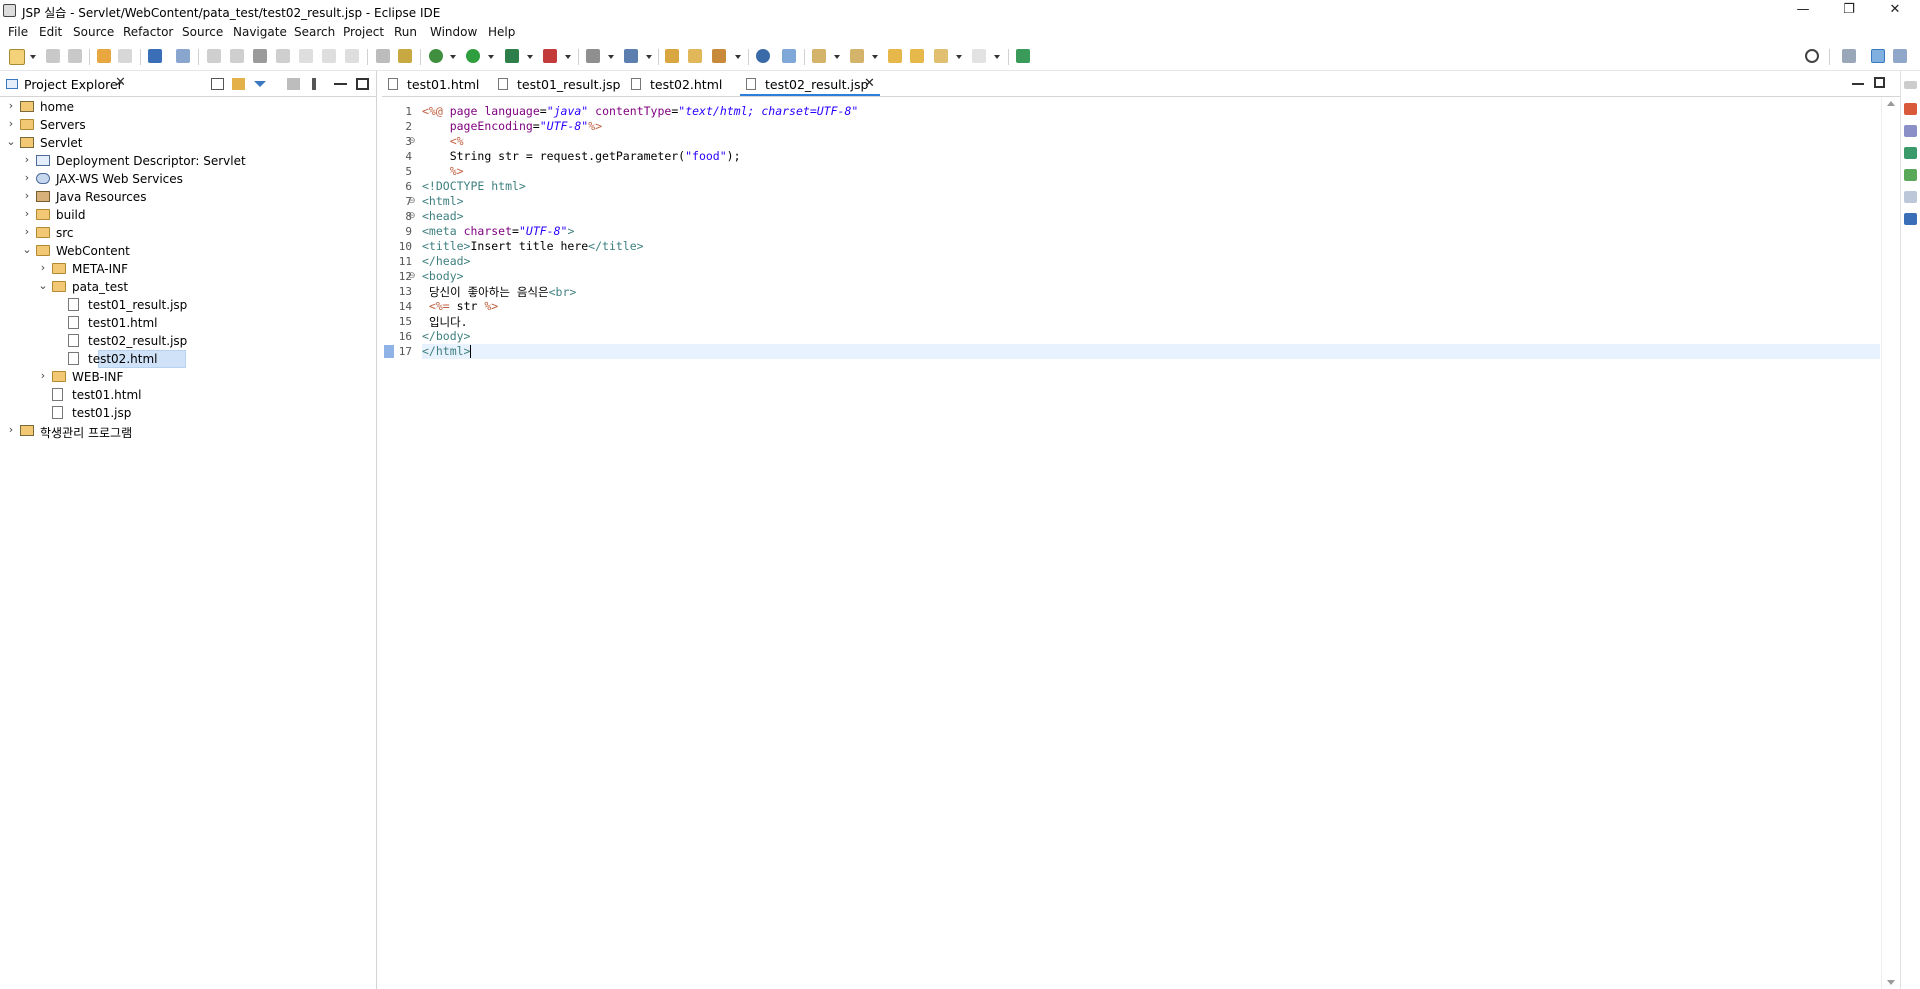  What do you see at coordinates (1151, 276) in the screenshot?
I see `code-line: <body>` at bounding box center [1151, 276].